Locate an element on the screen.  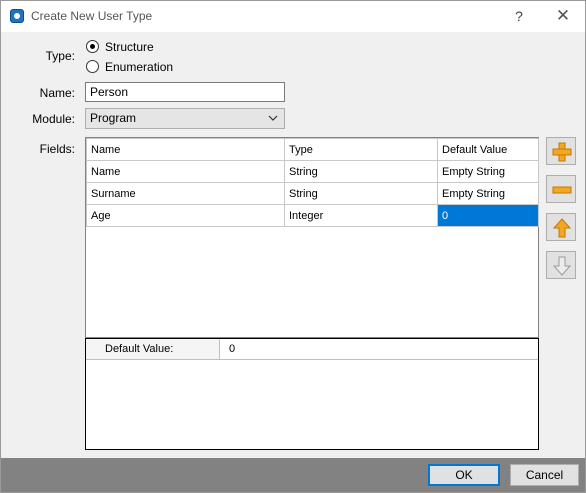
cell-name: Name is located at coordinates (185, 171).